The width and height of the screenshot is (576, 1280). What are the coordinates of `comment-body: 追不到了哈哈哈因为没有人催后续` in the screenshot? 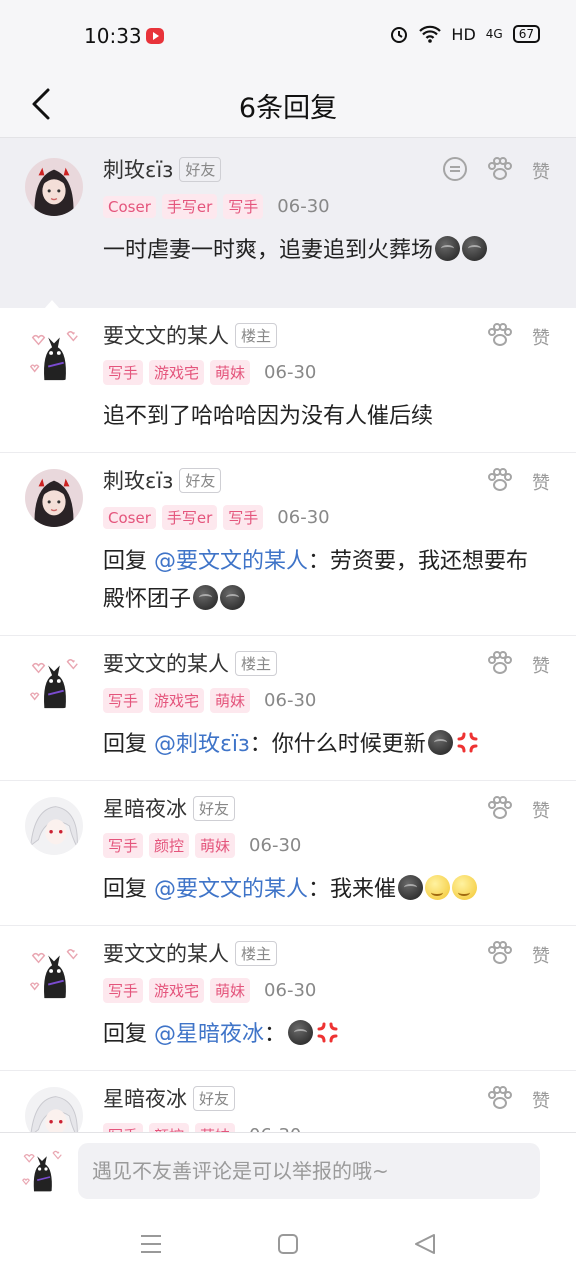 It's located at (268, 416).